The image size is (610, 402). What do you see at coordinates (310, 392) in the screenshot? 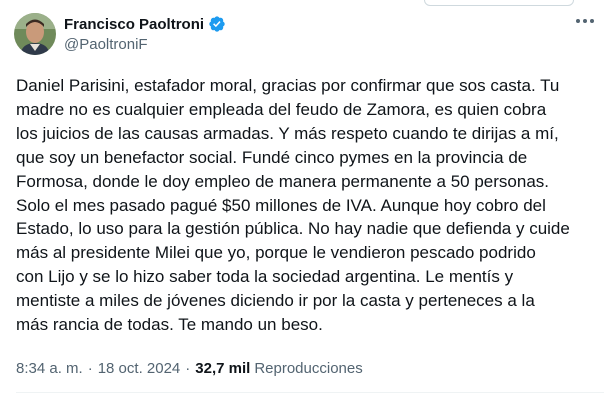
I see `divider` at bounding box center [310, 392].